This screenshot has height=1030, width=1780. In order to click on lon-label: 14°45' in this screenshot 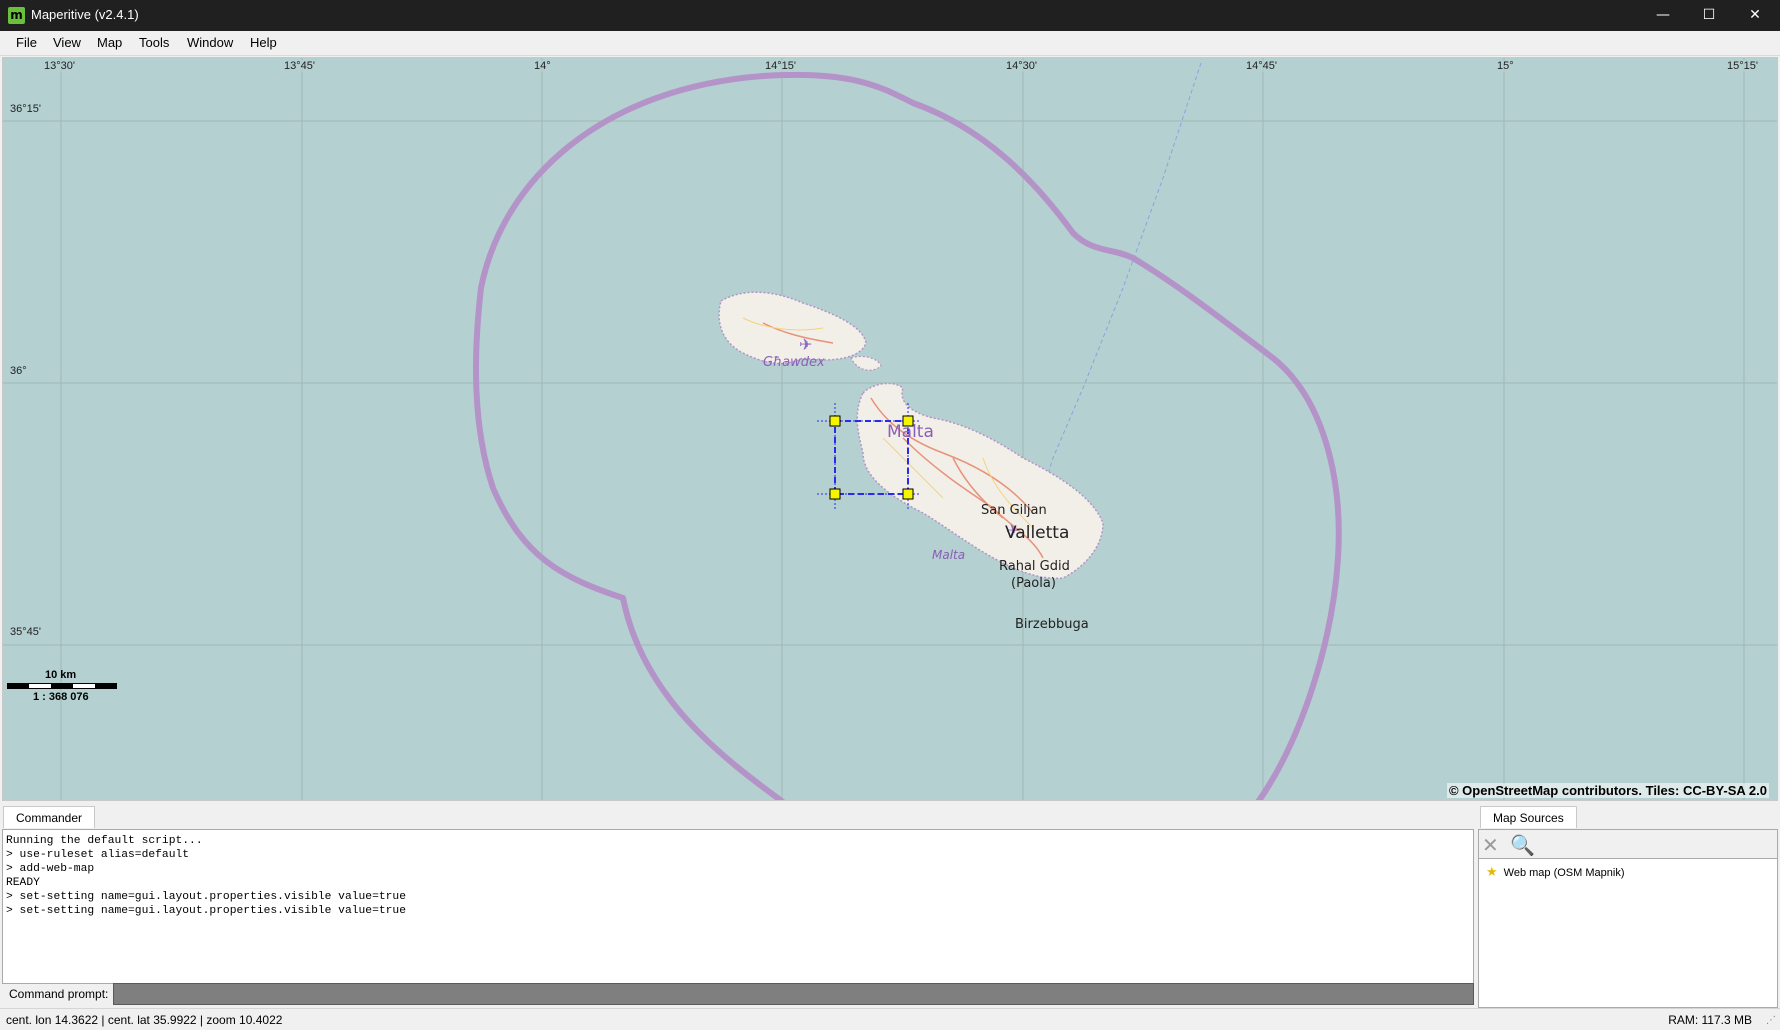, I will do `click(1261, 66)`.